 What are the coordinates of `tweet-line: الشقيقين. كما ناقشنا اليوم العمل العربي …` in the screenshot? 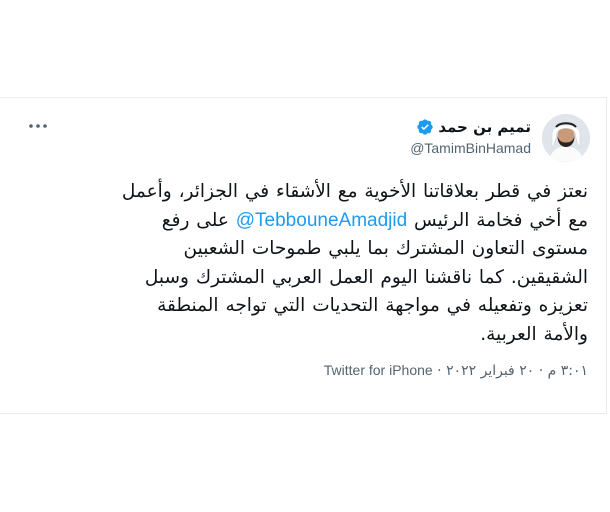 It's located at (366, 277).